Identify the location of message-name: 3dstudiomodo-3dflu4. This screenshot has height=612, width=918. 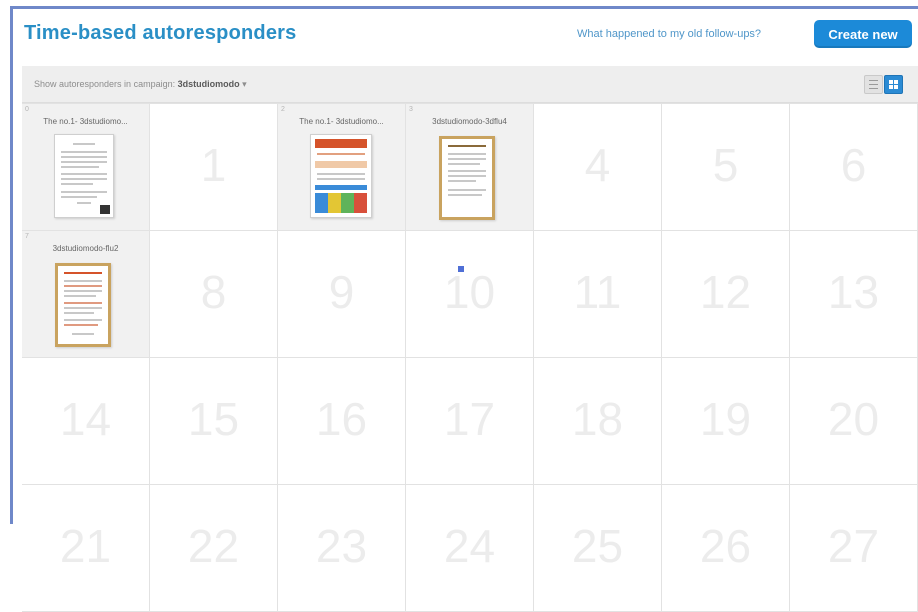
(469, 121).